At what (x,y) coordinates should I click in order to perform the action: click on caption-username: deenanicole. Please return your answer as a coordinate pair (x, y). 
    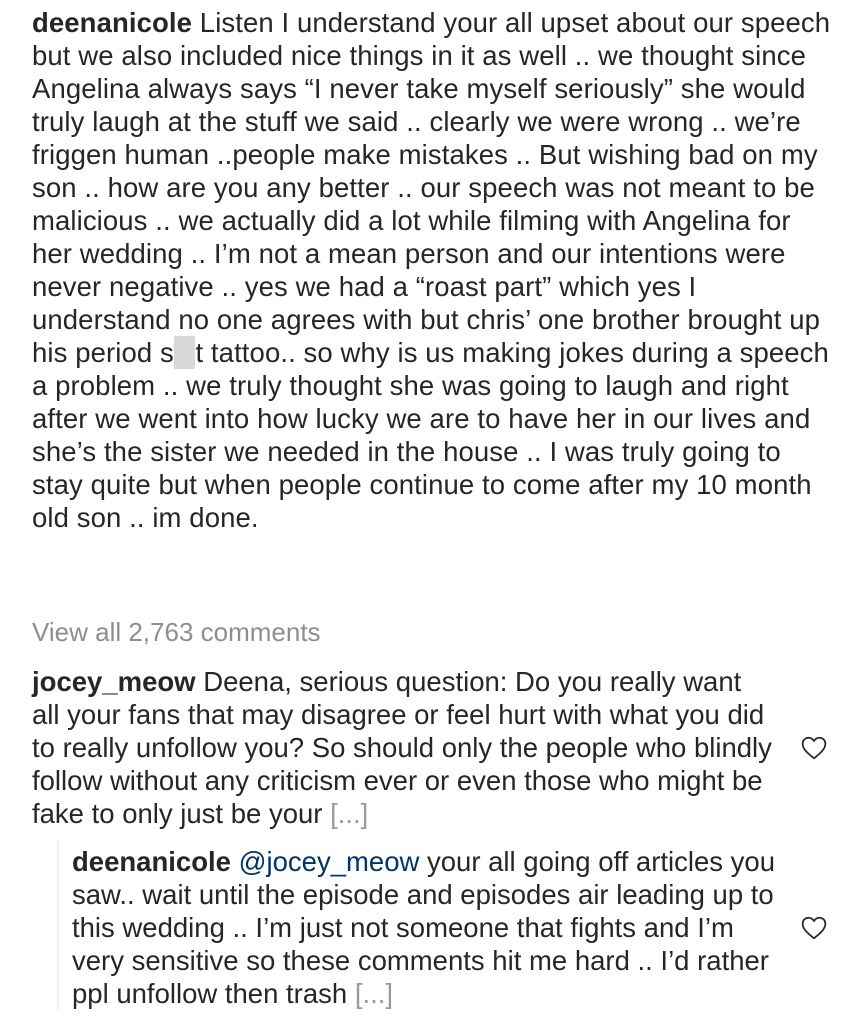
    Looking at the image, I should click on (112, 22).